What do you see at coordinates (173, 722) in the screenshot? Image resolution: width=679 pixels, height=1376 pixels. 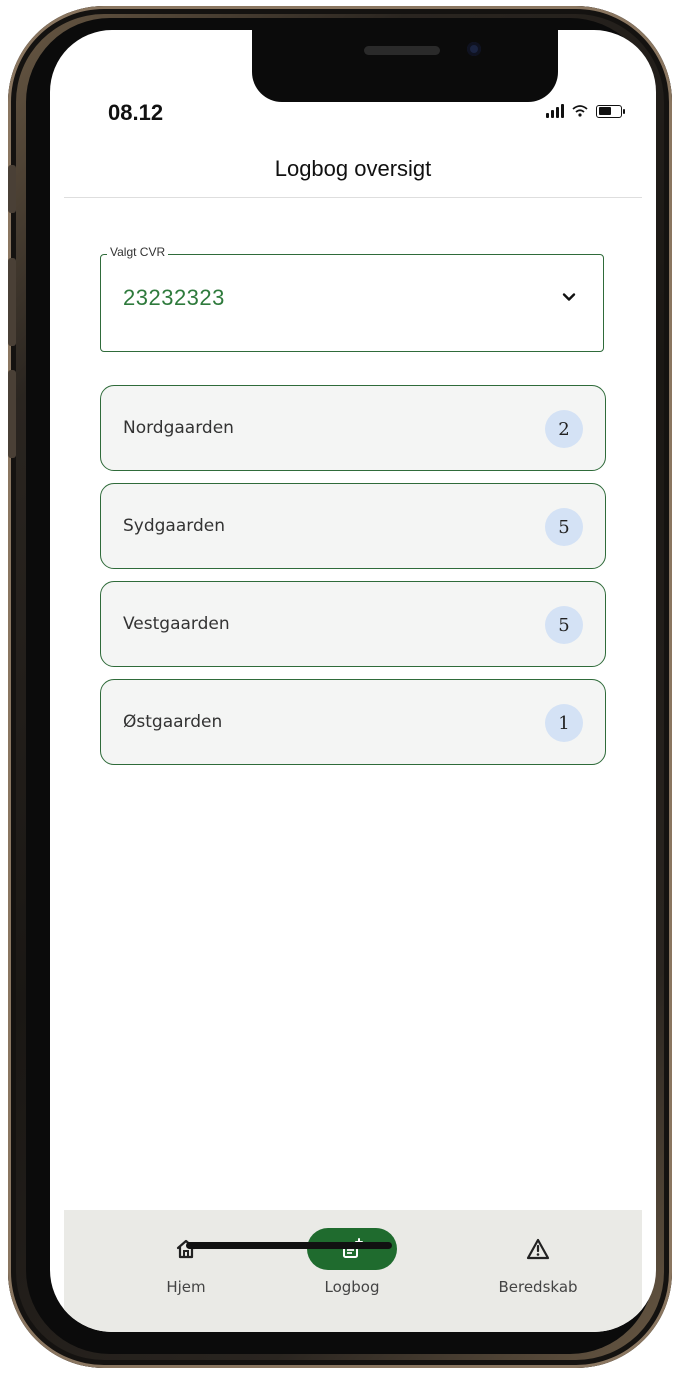 I see `farm-name: Østgaarden` at bounding box center [173, 722].